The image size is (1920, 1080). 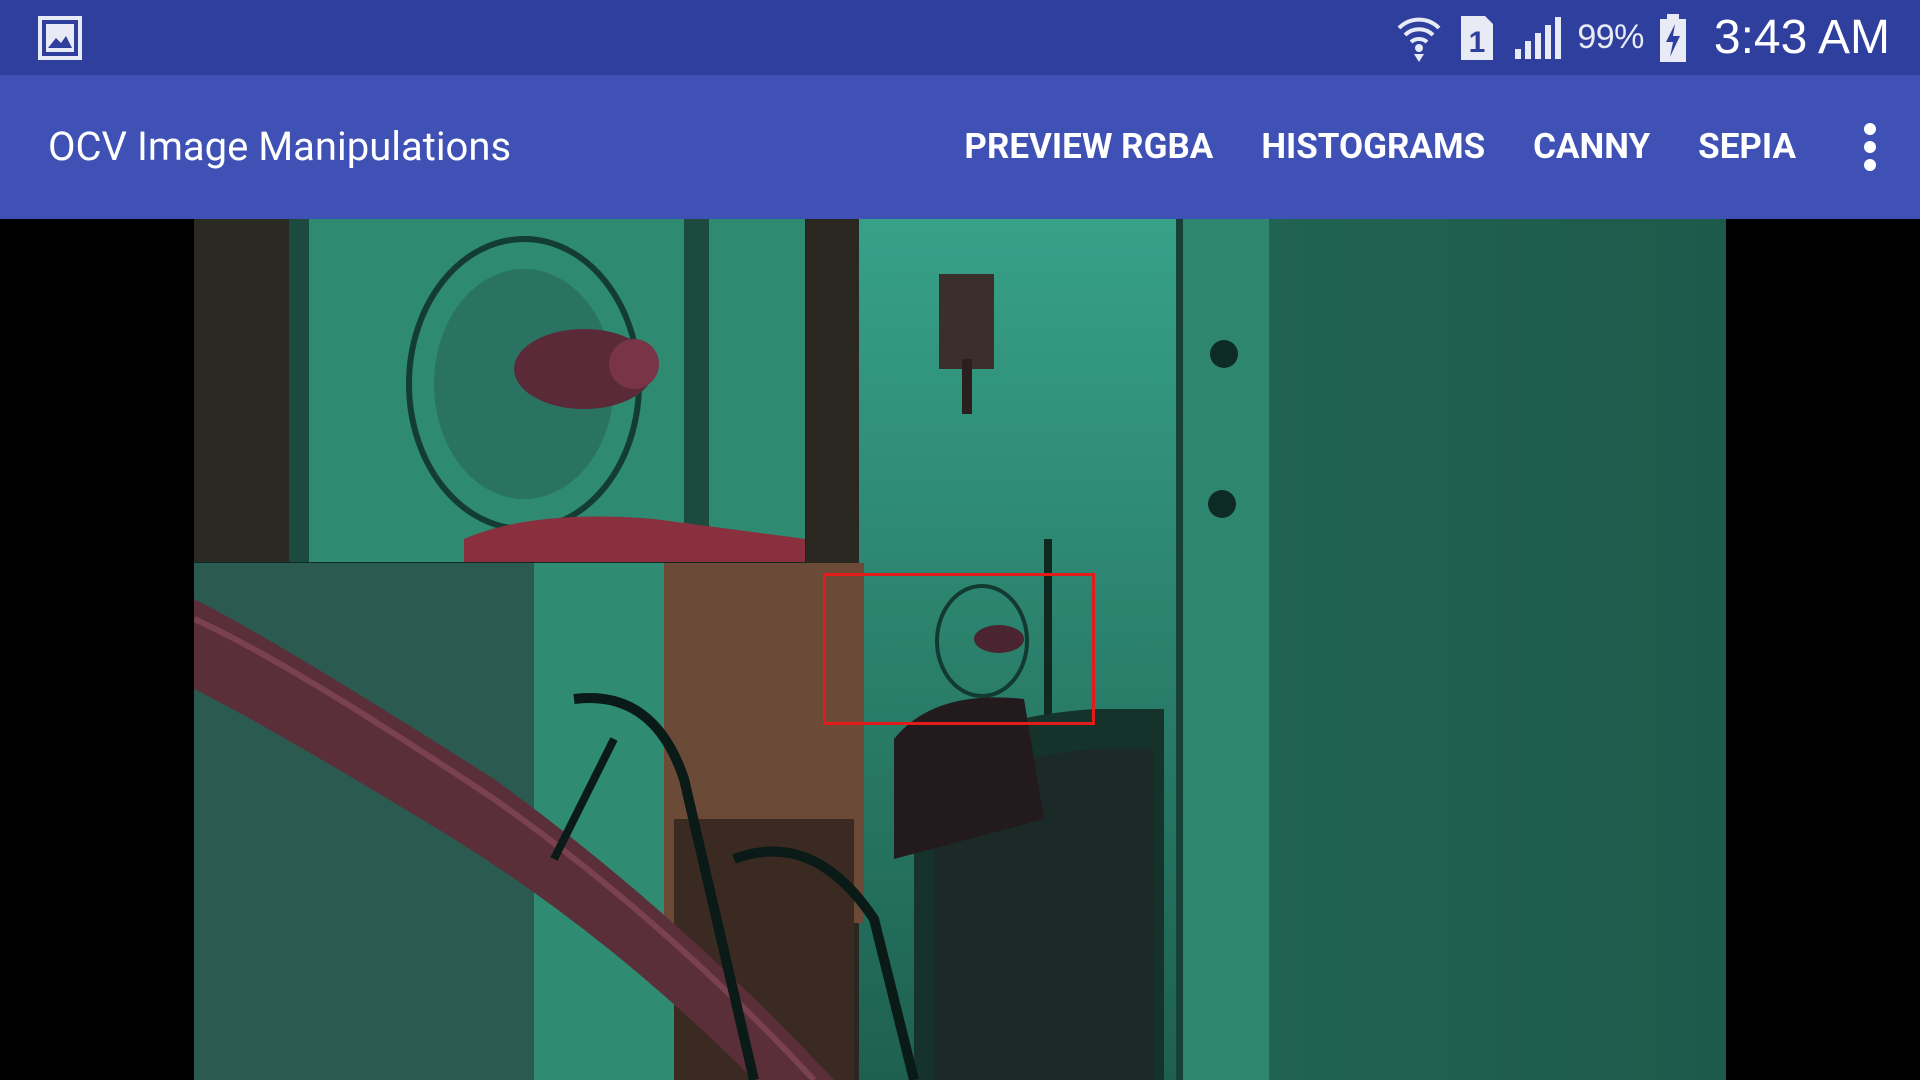 I want to click on sim-label: 1, so click(x=1477, y=42).